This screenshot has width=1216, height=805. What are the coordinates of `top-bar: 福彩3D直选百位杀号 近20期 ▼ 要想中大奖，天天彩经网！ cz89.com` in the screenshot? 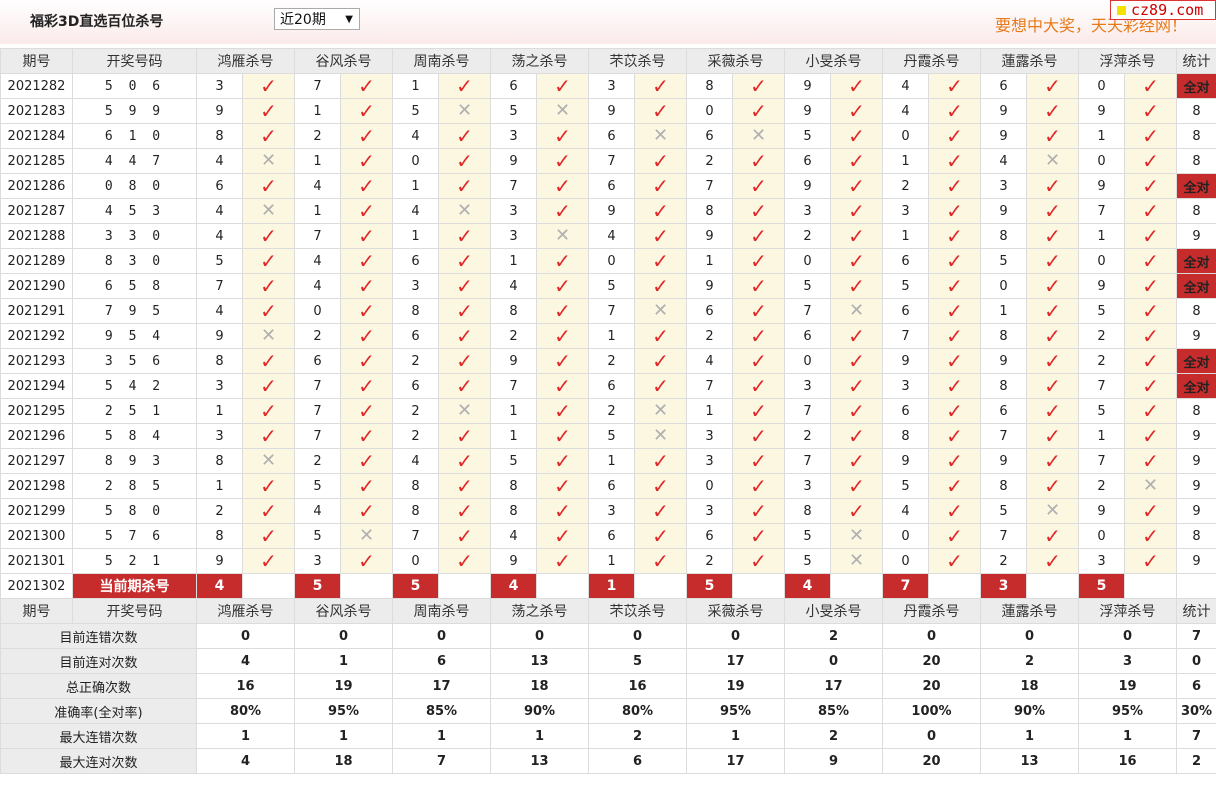 It's located at (608, 22).